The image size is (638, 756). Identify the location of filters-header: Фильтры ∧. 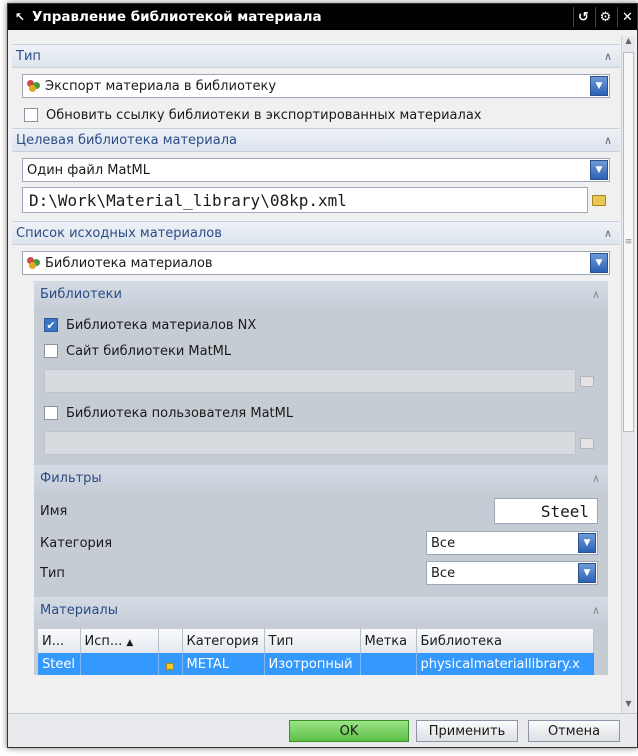
(321, 478).